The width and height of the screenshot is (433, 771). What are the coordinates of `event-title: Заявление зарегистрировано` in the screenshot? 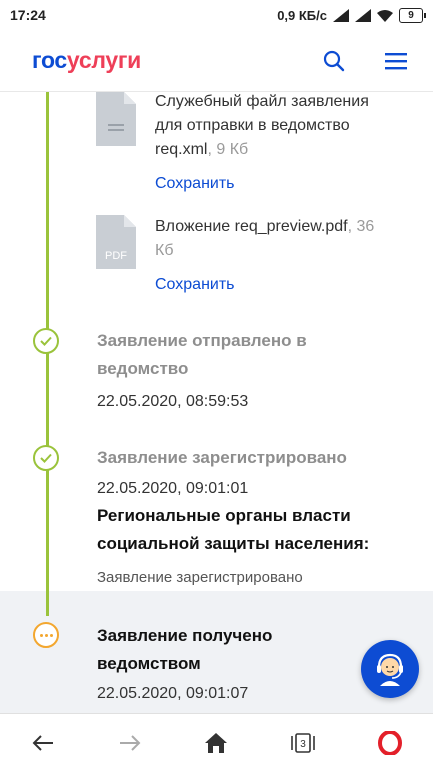 It's located at (222, 457).